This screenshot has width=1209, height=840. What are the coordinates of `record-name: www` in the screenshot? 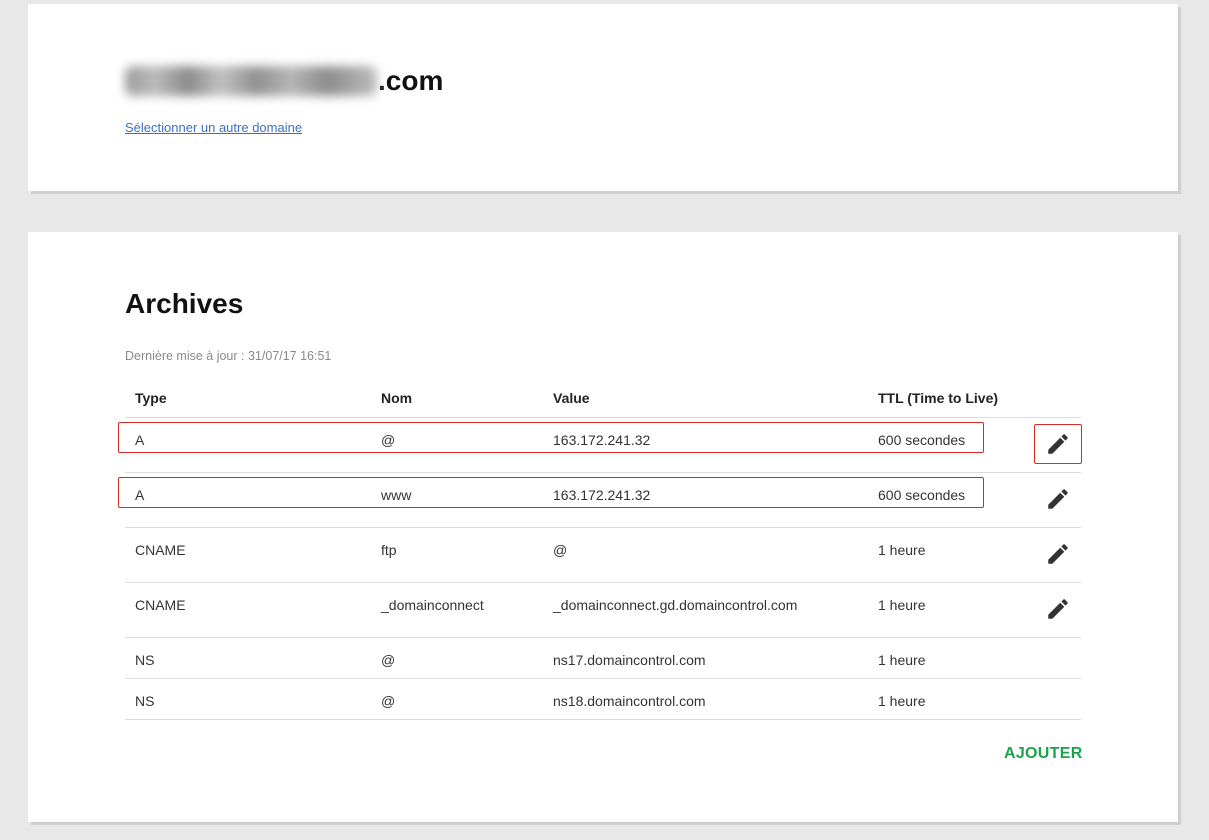 It's located at (396, 495).